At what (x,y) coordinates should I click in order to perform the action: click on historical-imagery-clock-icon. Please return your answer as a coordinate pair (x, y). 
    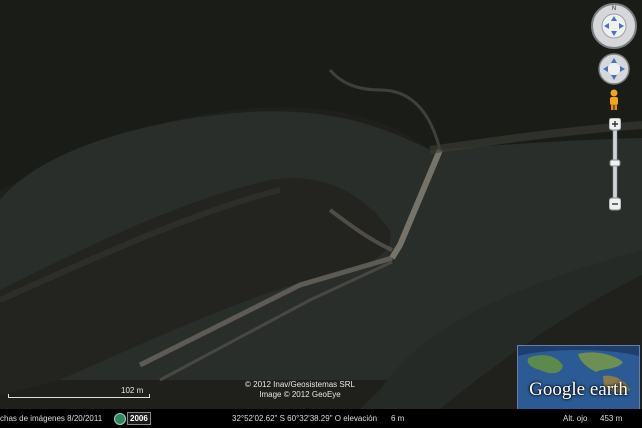
    Looking at the image, I should click on (120, 419).